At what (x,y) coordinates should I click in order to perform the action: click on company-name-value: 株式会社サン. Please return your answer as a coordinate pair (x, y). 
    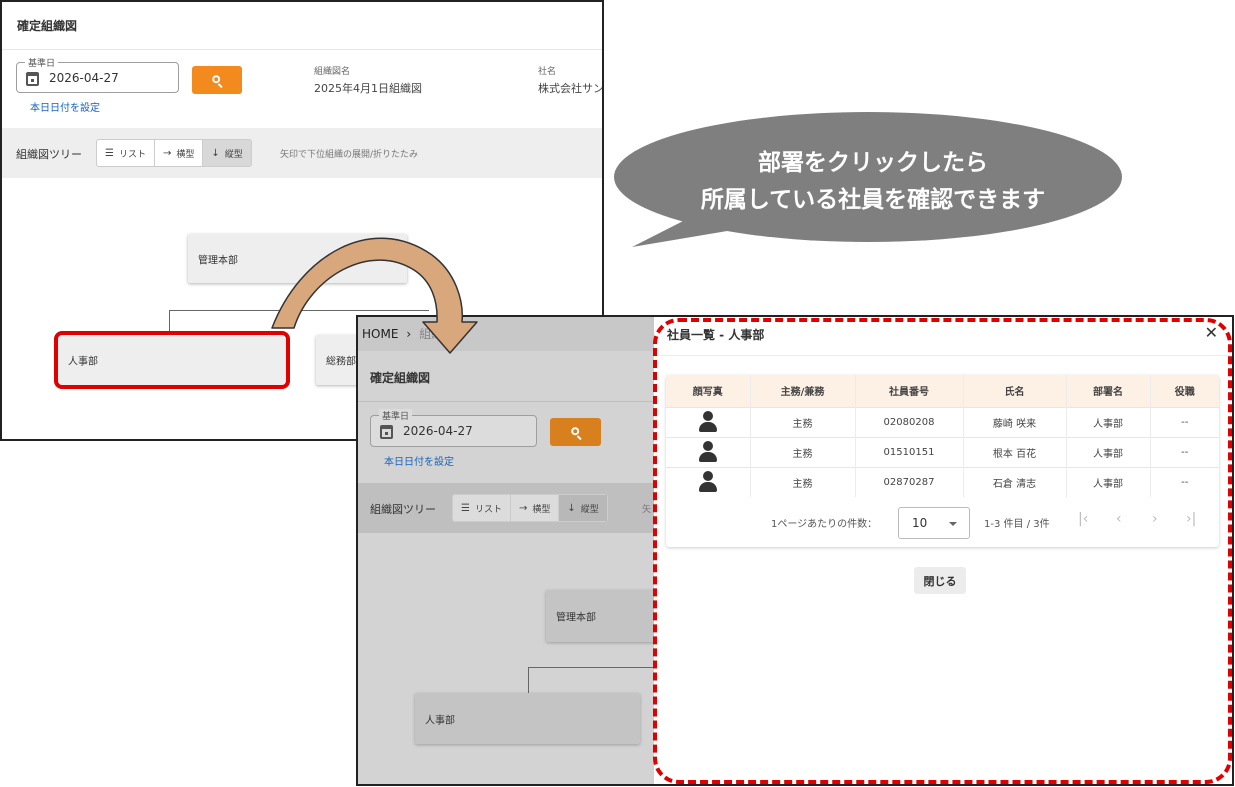
    Looking at the image, I should click on (571, 88).